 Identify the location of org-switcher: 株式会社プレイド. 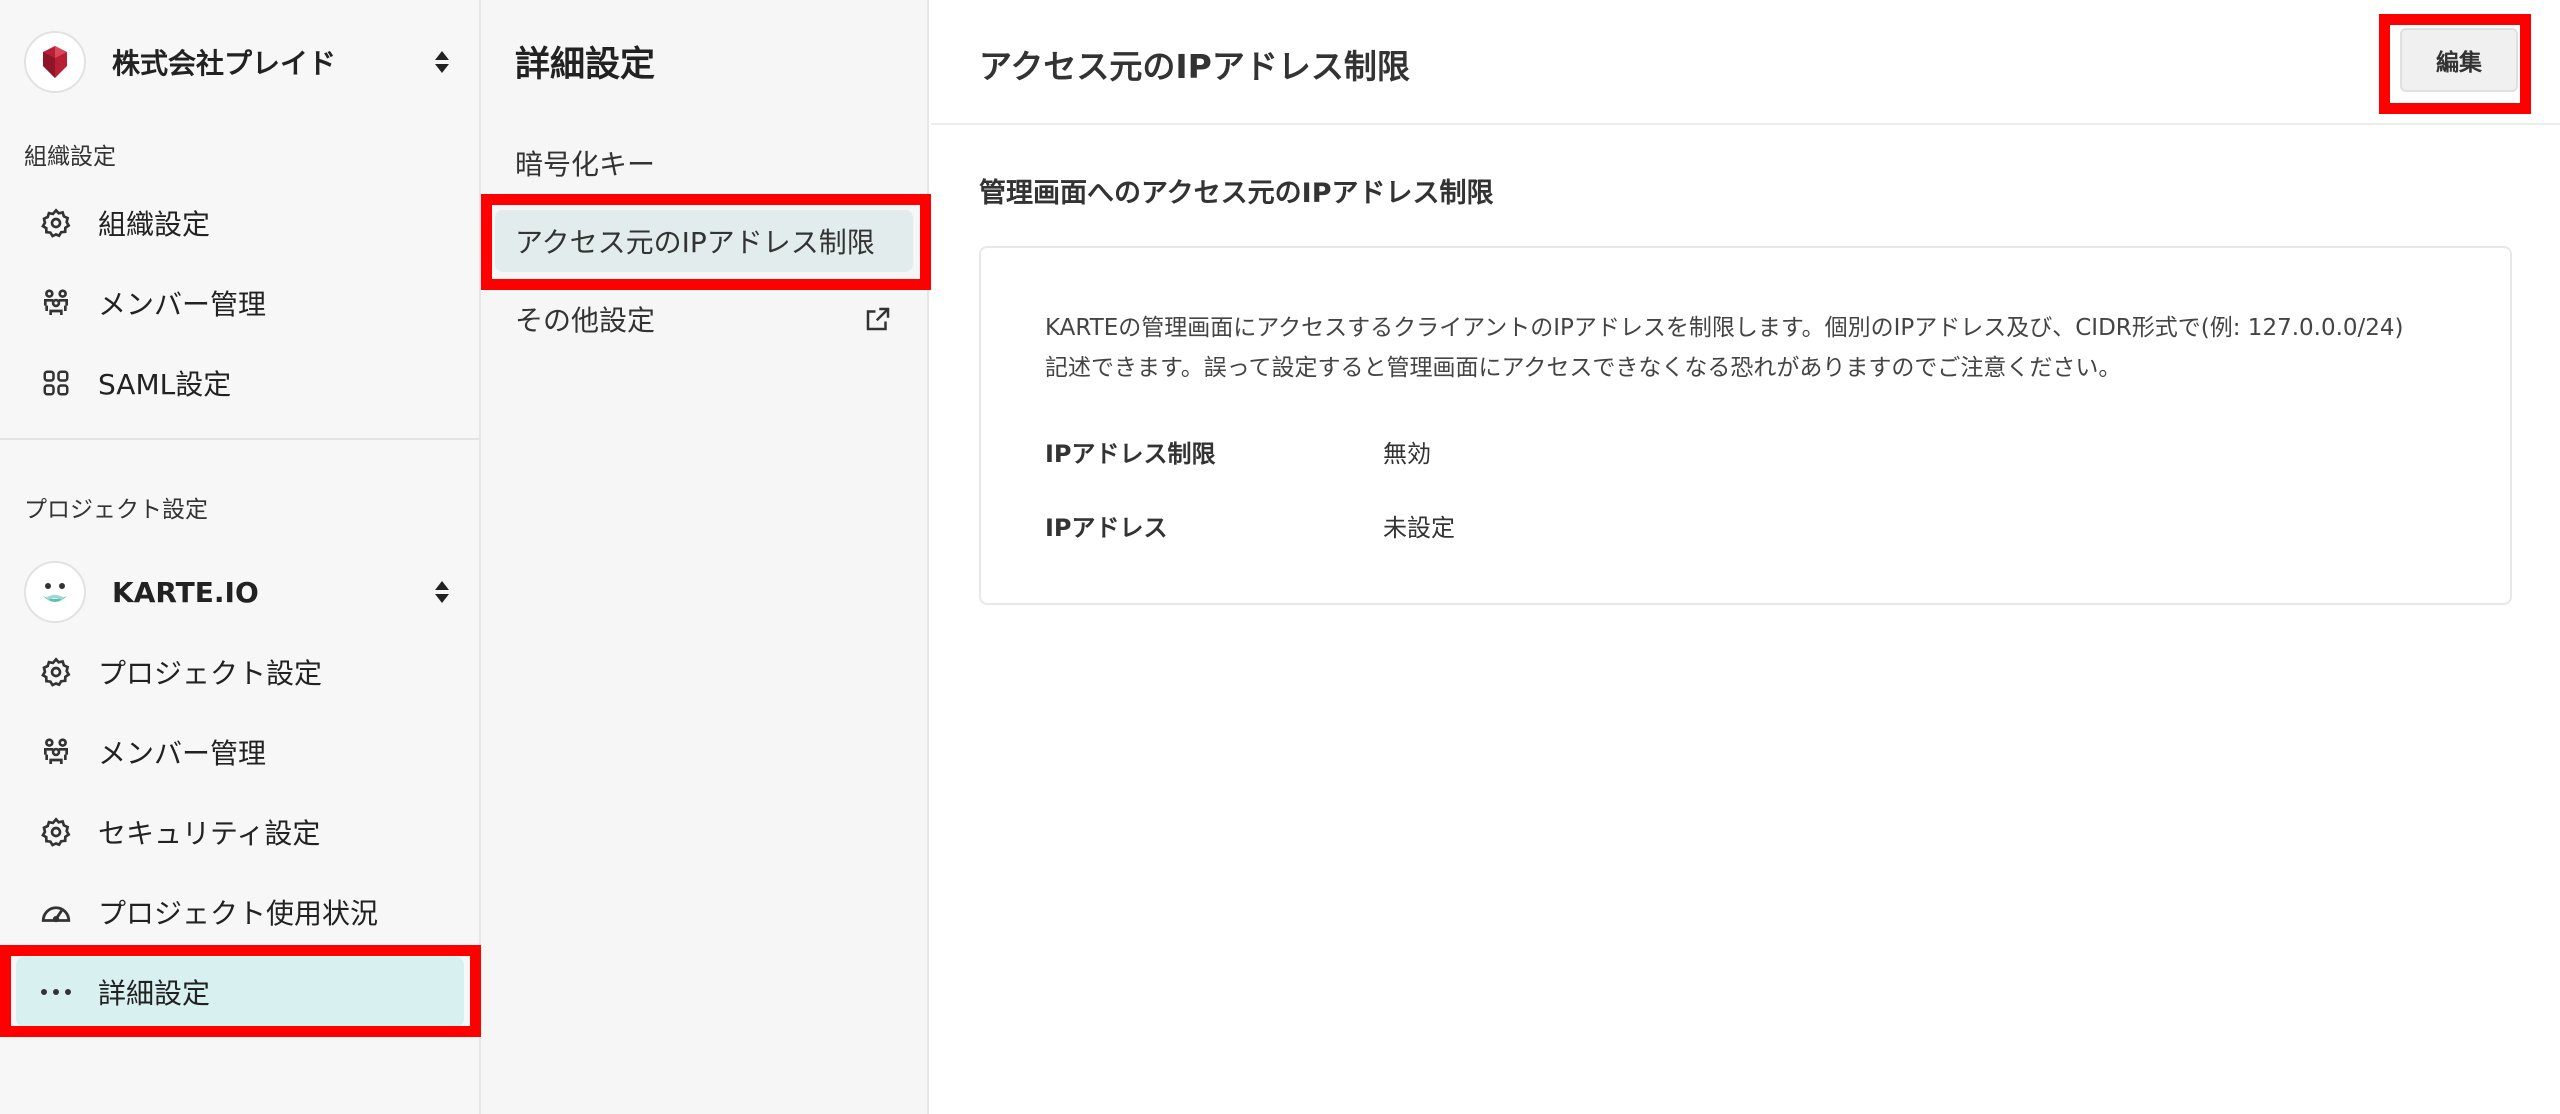
(239, 62).